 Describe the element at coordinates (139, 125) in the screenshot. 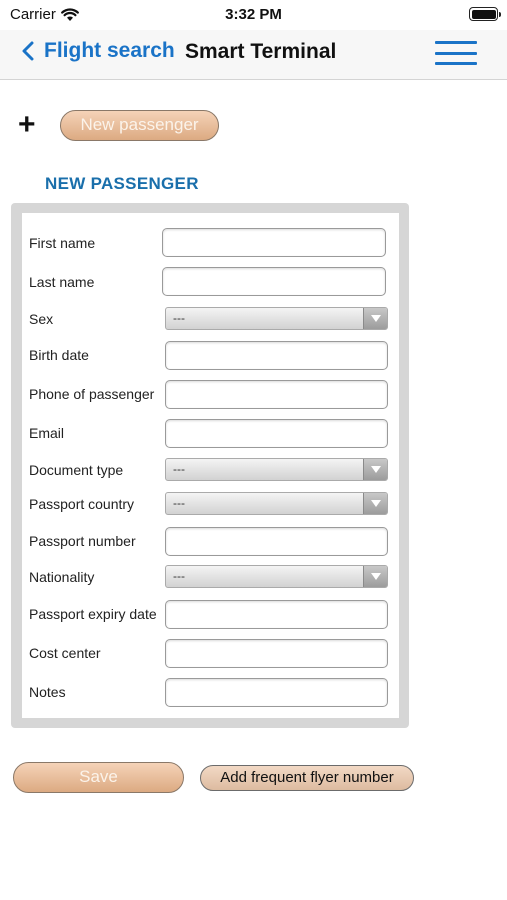

I see `new-passenger-button: New passenger` at that location.